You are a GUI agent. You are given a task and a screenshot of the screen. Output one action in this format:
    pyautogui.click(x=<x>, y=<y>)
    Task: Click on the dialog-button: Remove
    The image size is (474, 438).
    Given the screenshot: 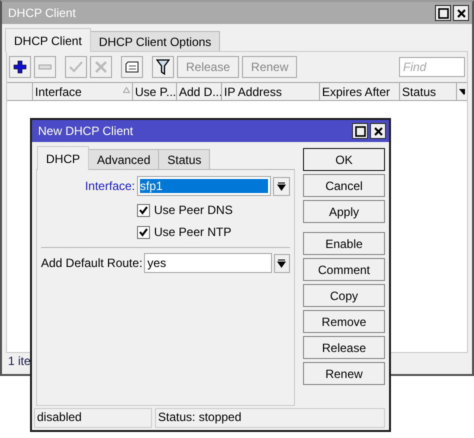 What is the action you would take?
    pyautogui.click(x=344, y=321)
    